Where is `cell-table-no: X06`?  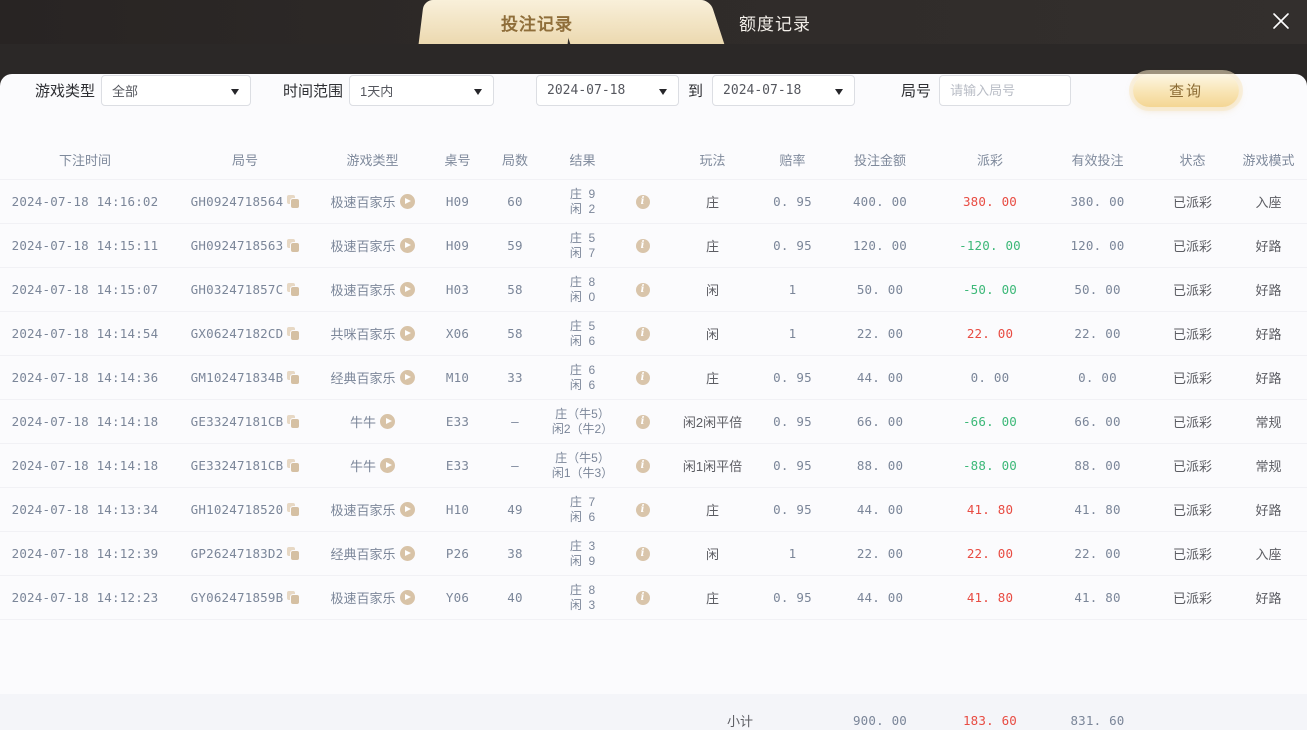 cell-table-no: X06 is located at coordinates (457, 333).